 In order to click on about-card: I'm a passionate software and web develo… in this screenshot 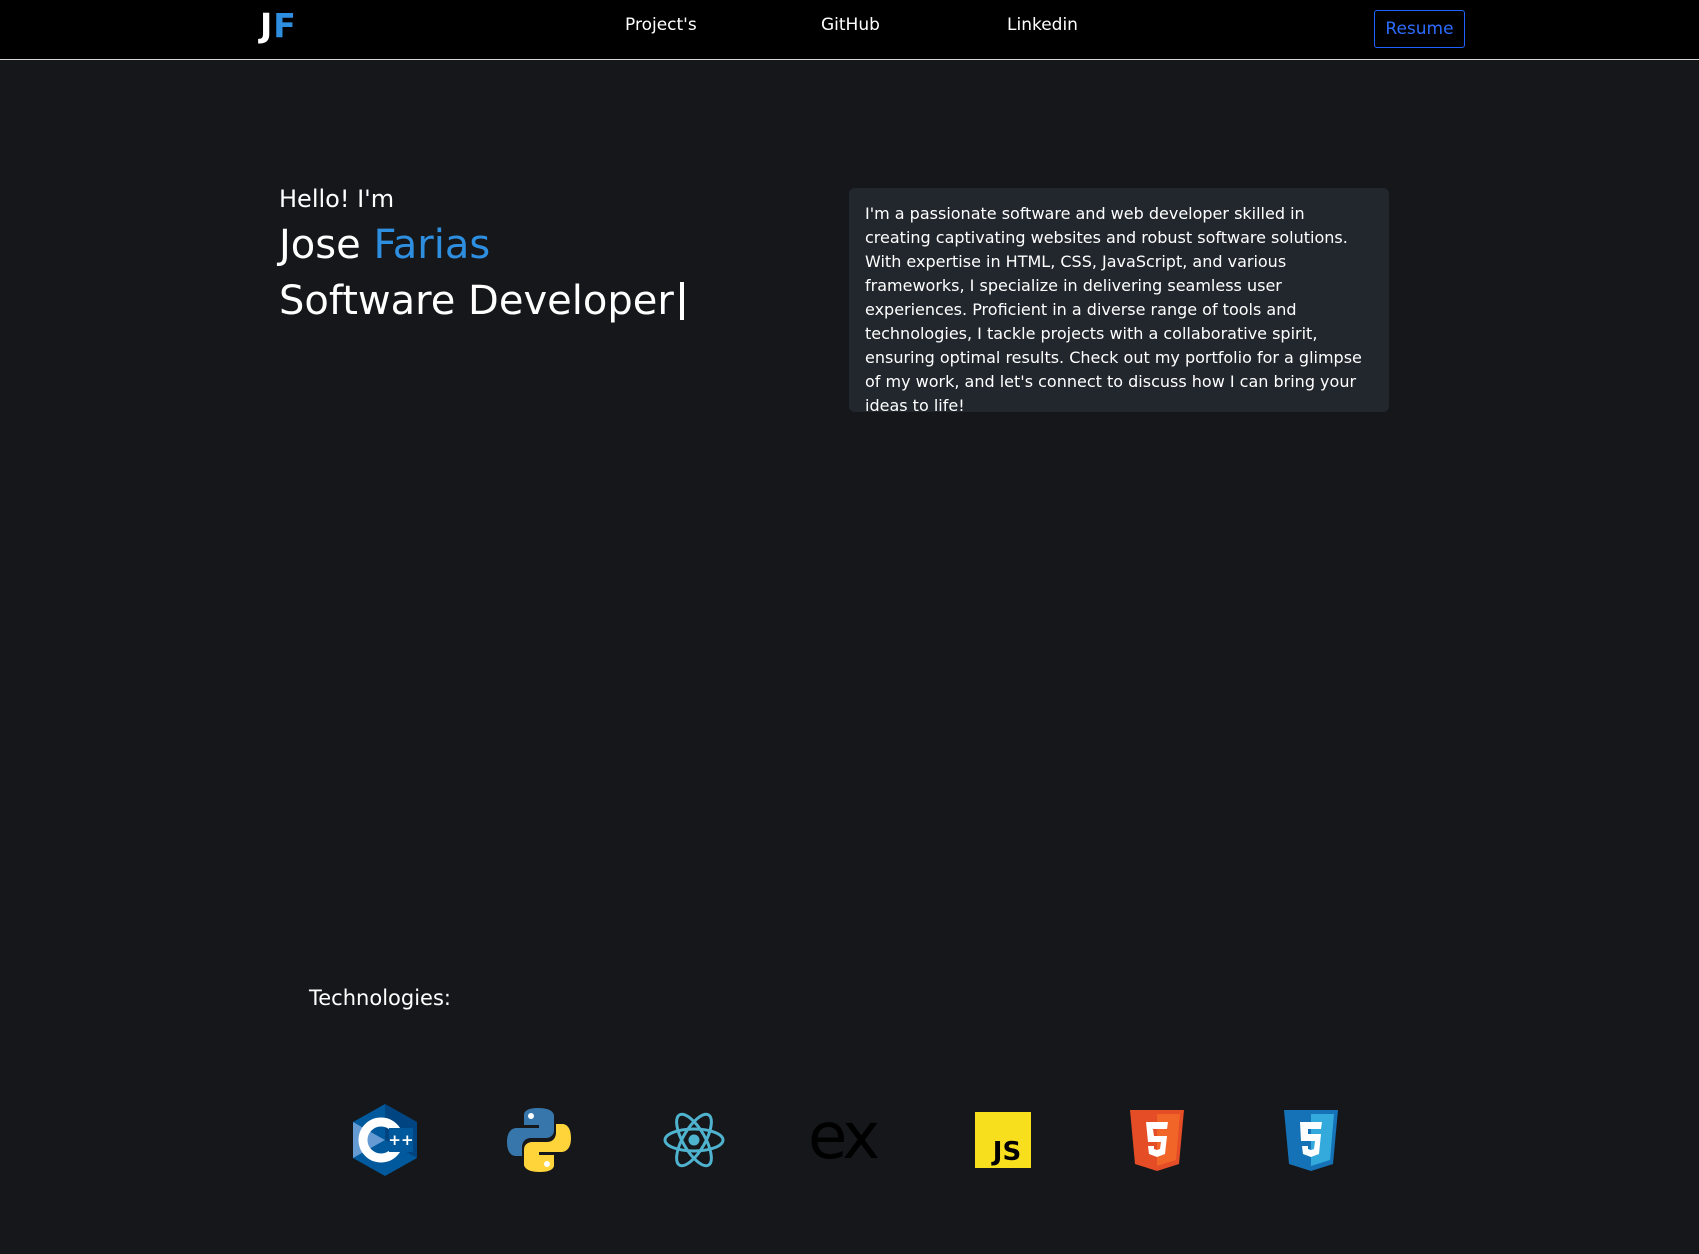, I will do `click(1119, 301)`.